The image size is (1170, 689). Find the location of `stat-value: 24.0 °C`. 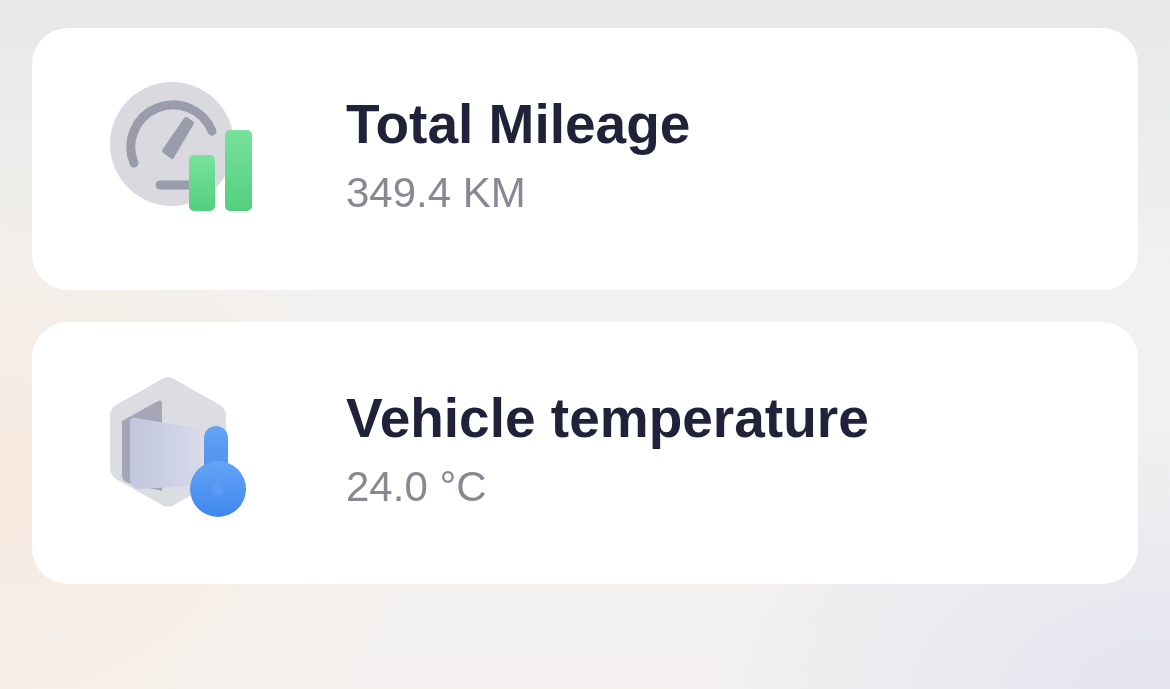

stat-value: 24.0 °C is located at coordinates (417, 487).